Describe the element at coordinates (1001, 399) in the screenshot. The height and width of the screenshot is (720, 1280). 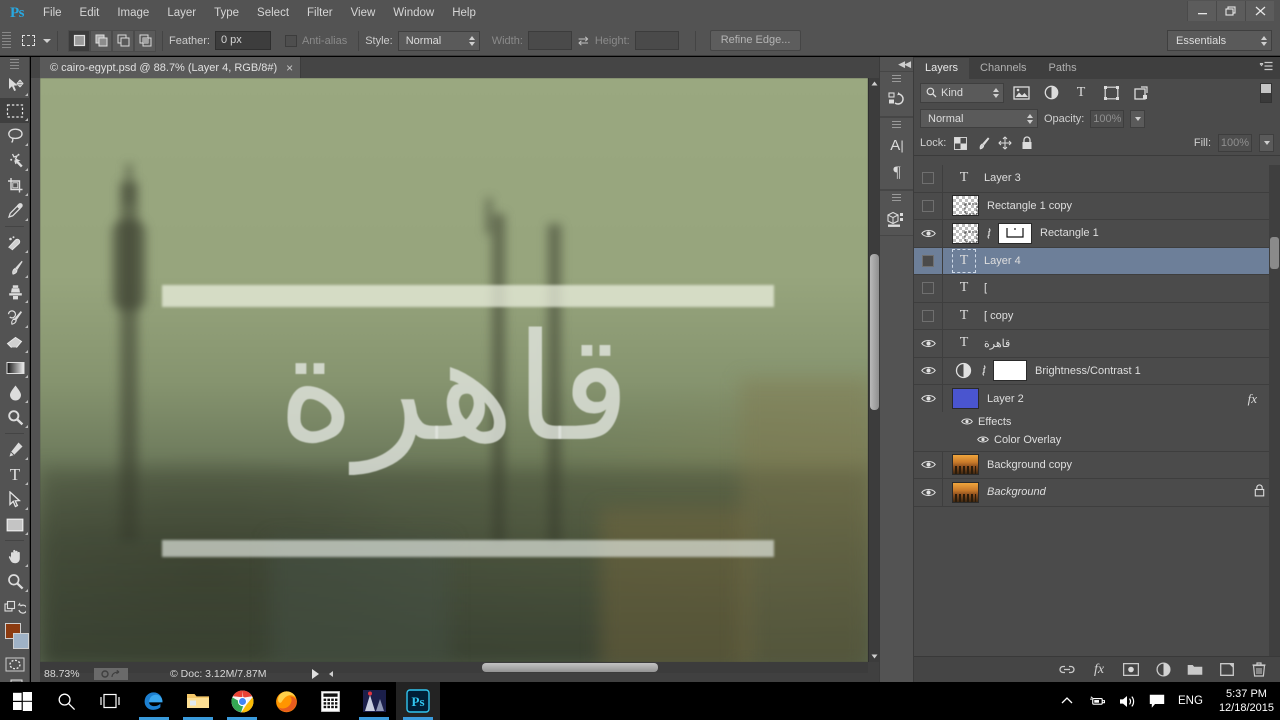
I see `layer-name: Layer 2` at that location.